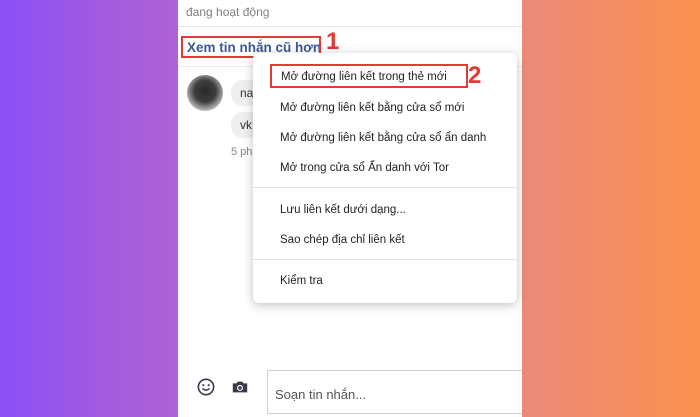  I want to click on menu-item-copy-link-address: Sao chép địa chỉ liên kết, so click(385, 240).